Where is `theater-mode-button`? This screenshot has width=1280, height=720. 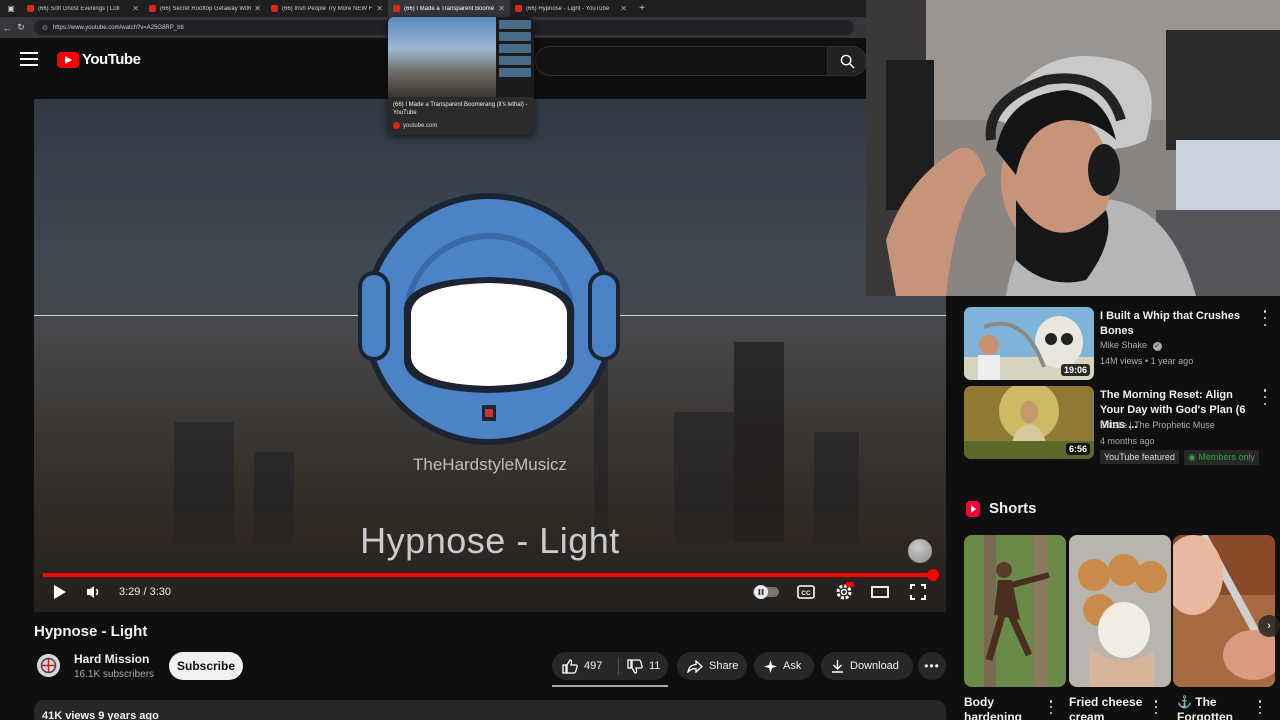 theater-mode-button is located at coordinates (880, 592).